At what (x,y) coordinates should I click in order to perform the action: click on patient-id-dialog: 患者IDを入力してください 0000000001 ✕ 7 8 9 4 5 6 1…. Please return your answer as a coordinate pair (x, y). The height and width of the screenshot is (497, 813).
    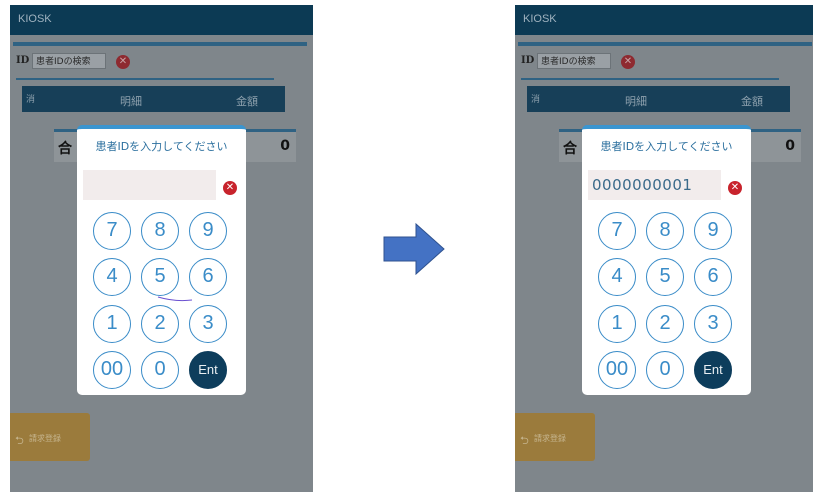
    Looking at the image, I should click on (666, 260).